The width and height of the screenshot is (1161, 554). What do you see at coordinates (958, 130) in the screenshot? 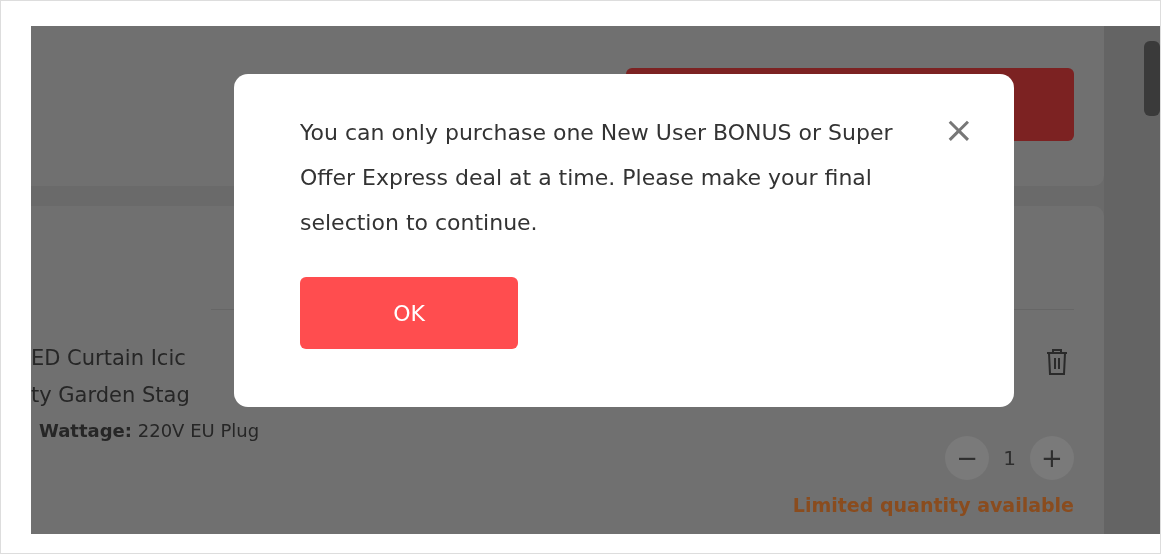
I see `close-button: ×` at bounding box center [958, 130].